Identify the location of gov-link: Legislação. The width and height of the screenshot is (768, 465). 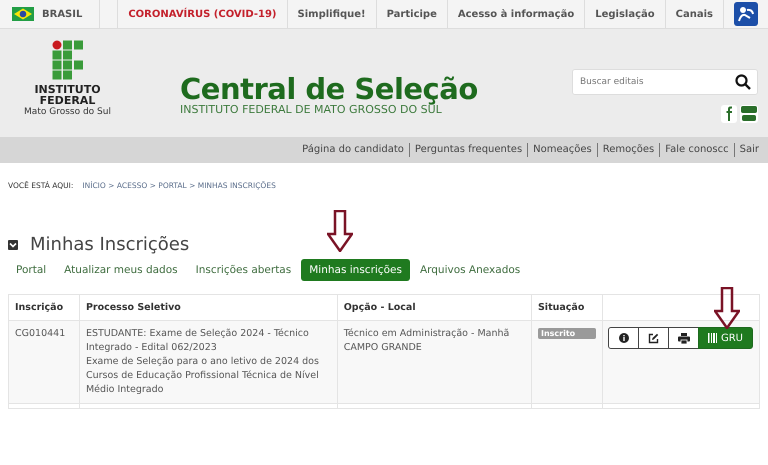
(624, 14).